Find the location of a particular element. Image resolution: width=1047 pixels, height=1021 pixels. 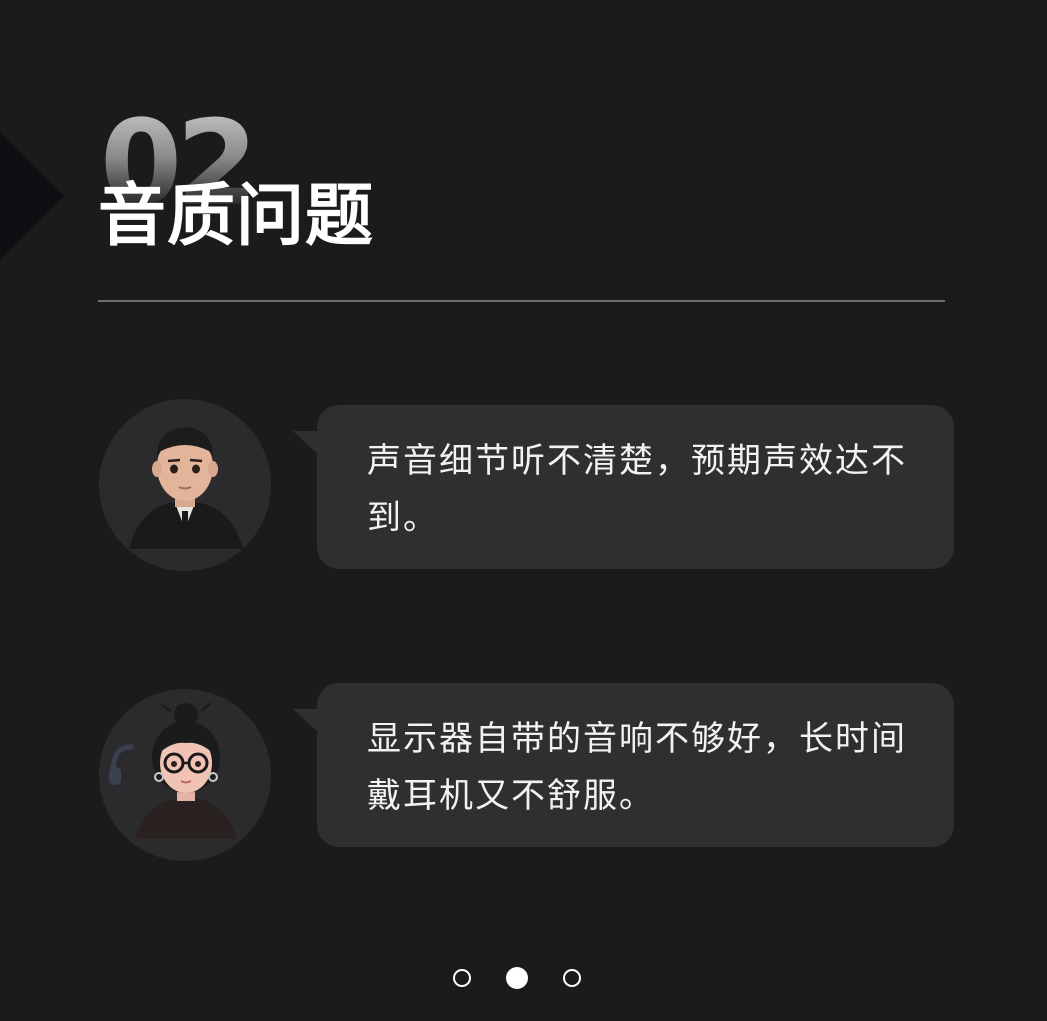

female-avatar is located at coordinates (185, 775).